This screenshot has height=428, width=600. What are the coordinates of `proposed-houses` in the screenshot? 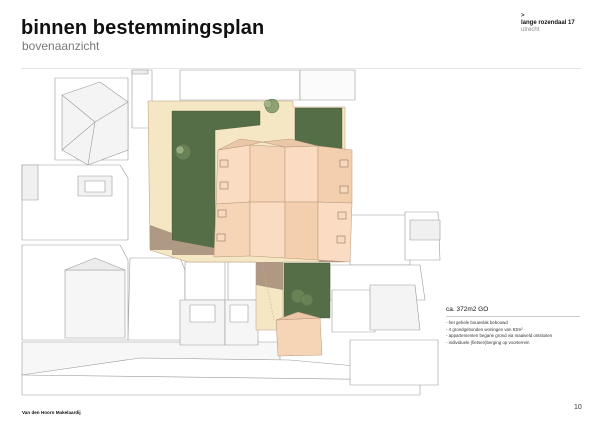 It's located at (283, 200).